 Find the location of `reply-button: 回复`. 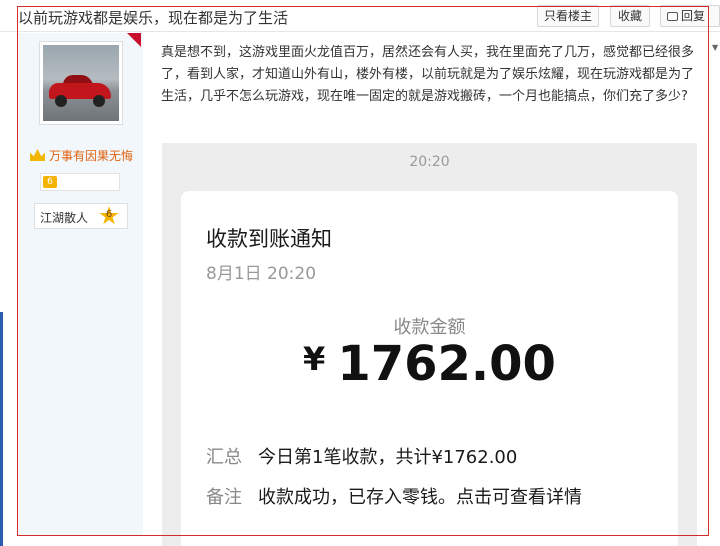

reply-button: 回复 is located at coordinates (690, 16).